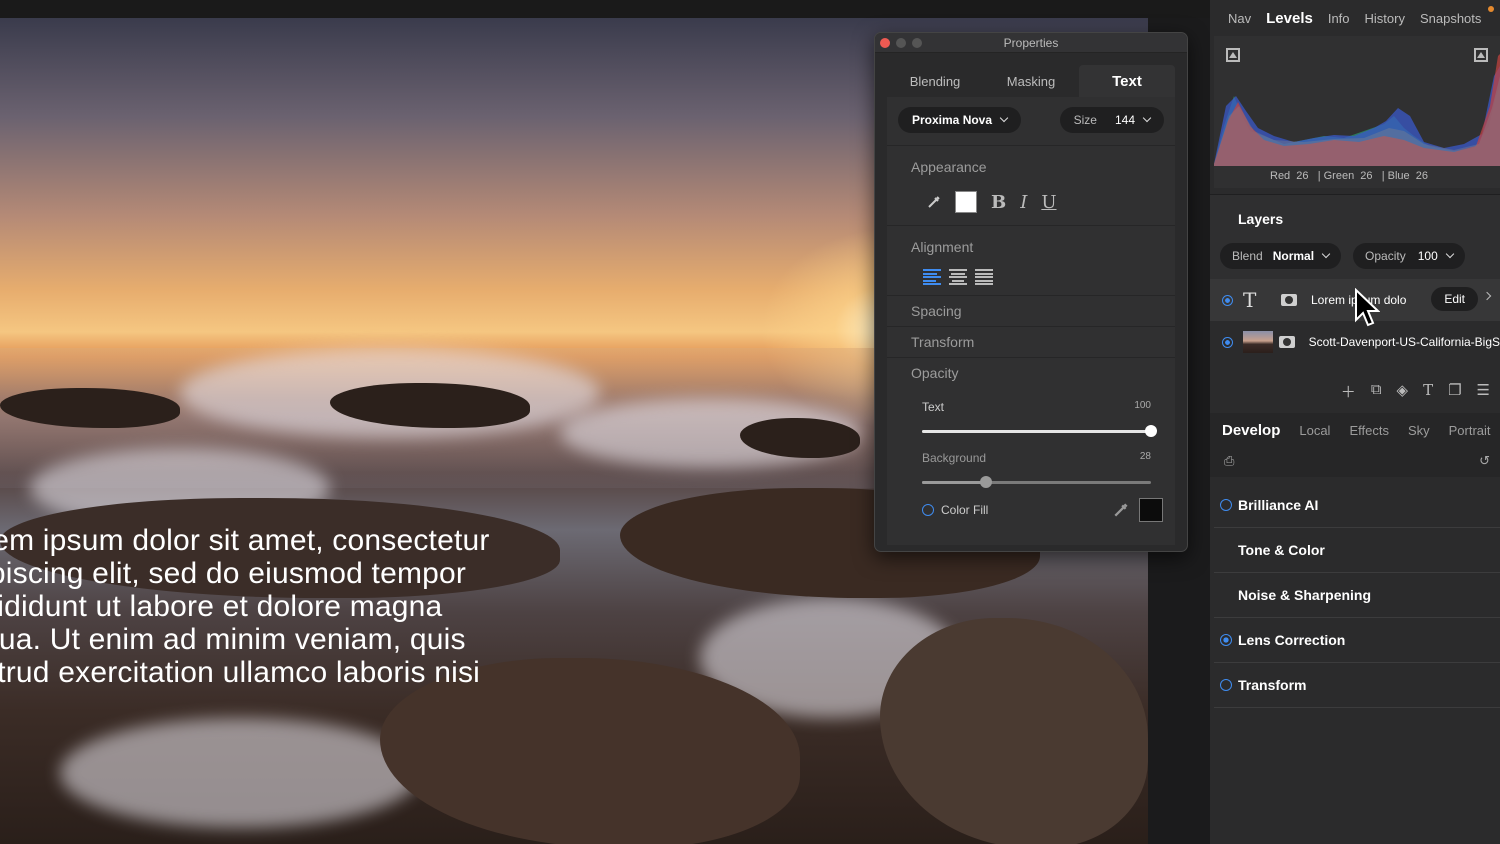 The width and height of the screenshot is (1500, 844). Describe the element at coordinates (954, 458) in the screenshot. I see `background-opacity-label: Background` at that location.